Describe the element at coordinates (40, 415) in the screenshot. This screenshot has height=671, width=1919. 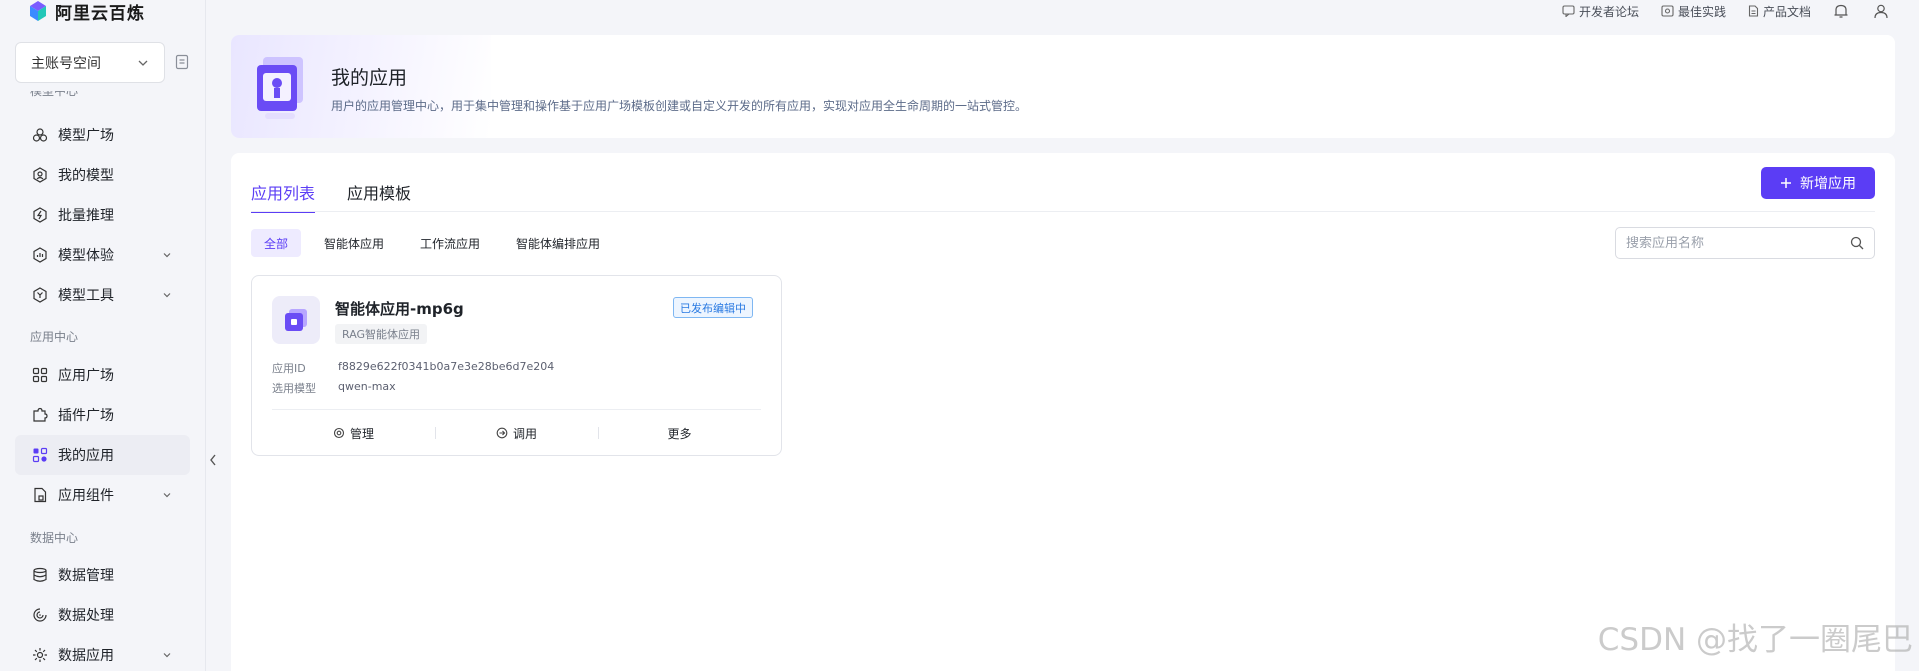
I see `plugin-square-icon` at that location.